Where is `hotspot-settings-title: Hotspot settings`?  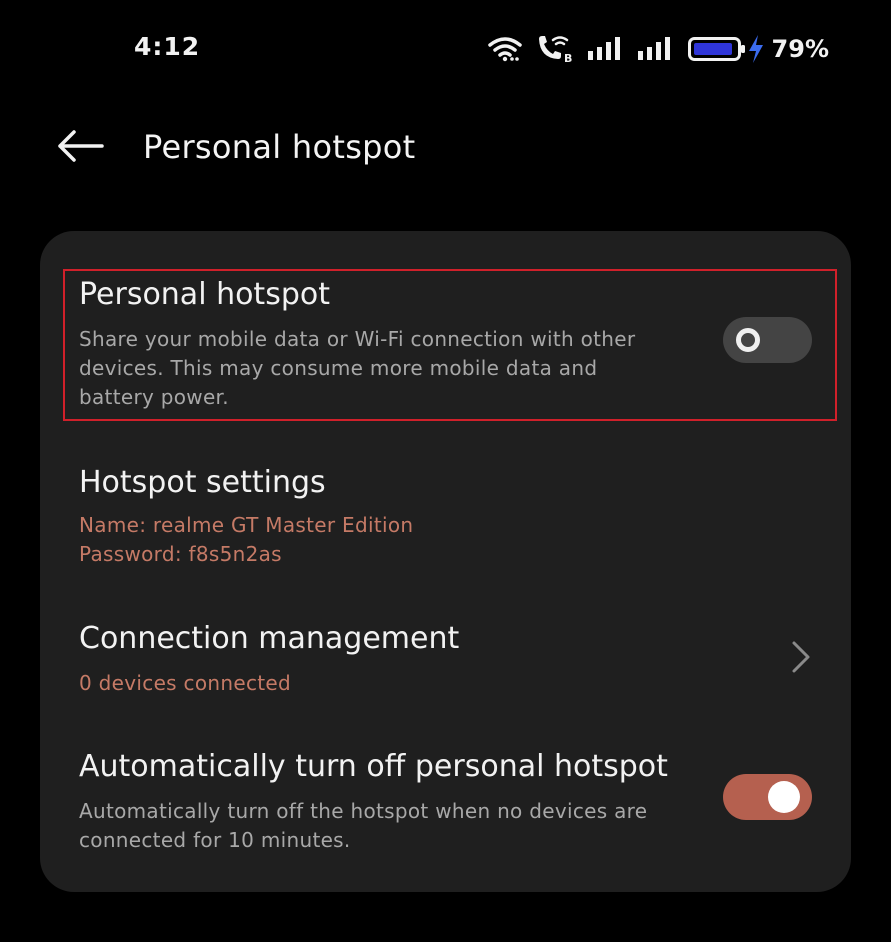
hotspot-settings-title: Hotspot settings is located at coordinates (202, 482).